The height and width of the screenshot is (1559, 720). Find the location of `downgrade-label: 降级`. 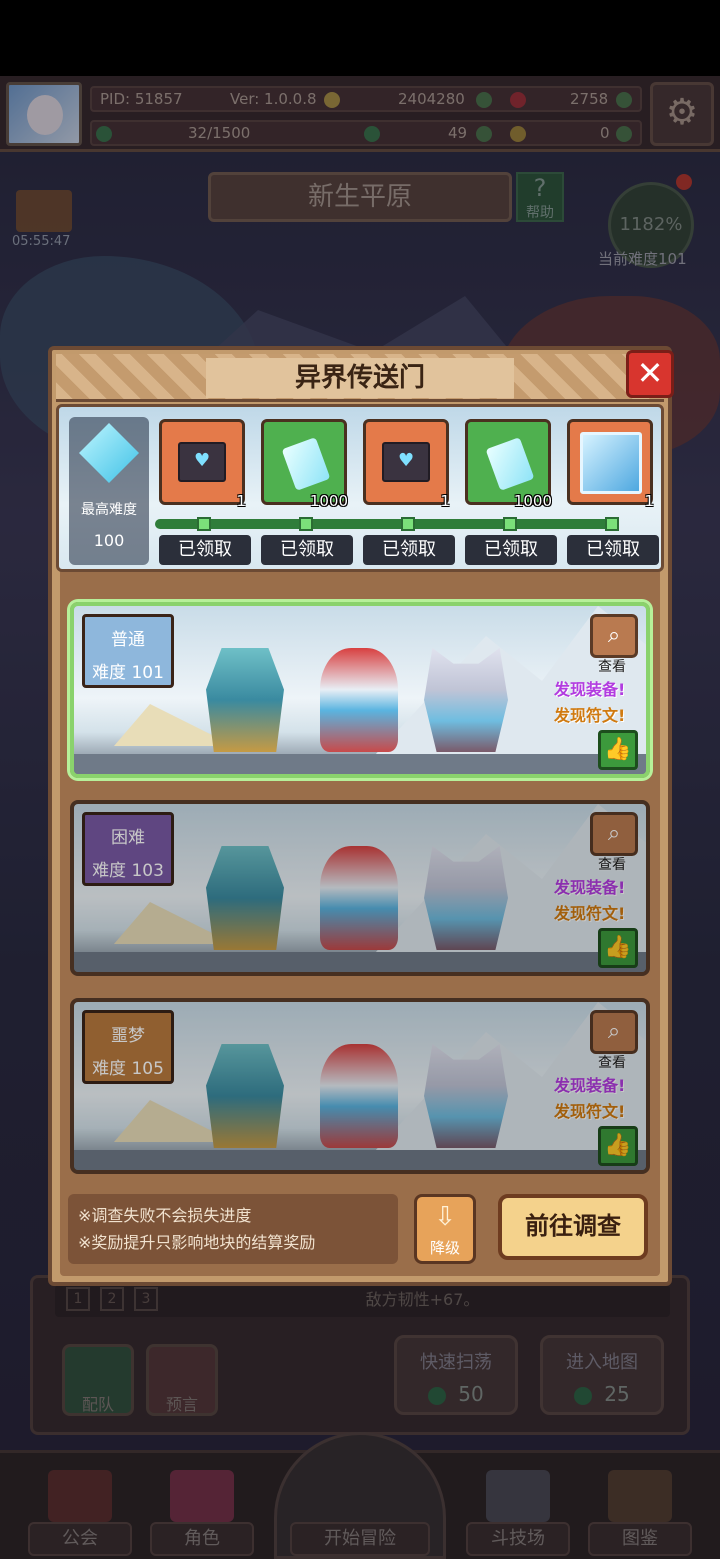

downgrade-label: 降级 is located at coordinates (444, 1248).